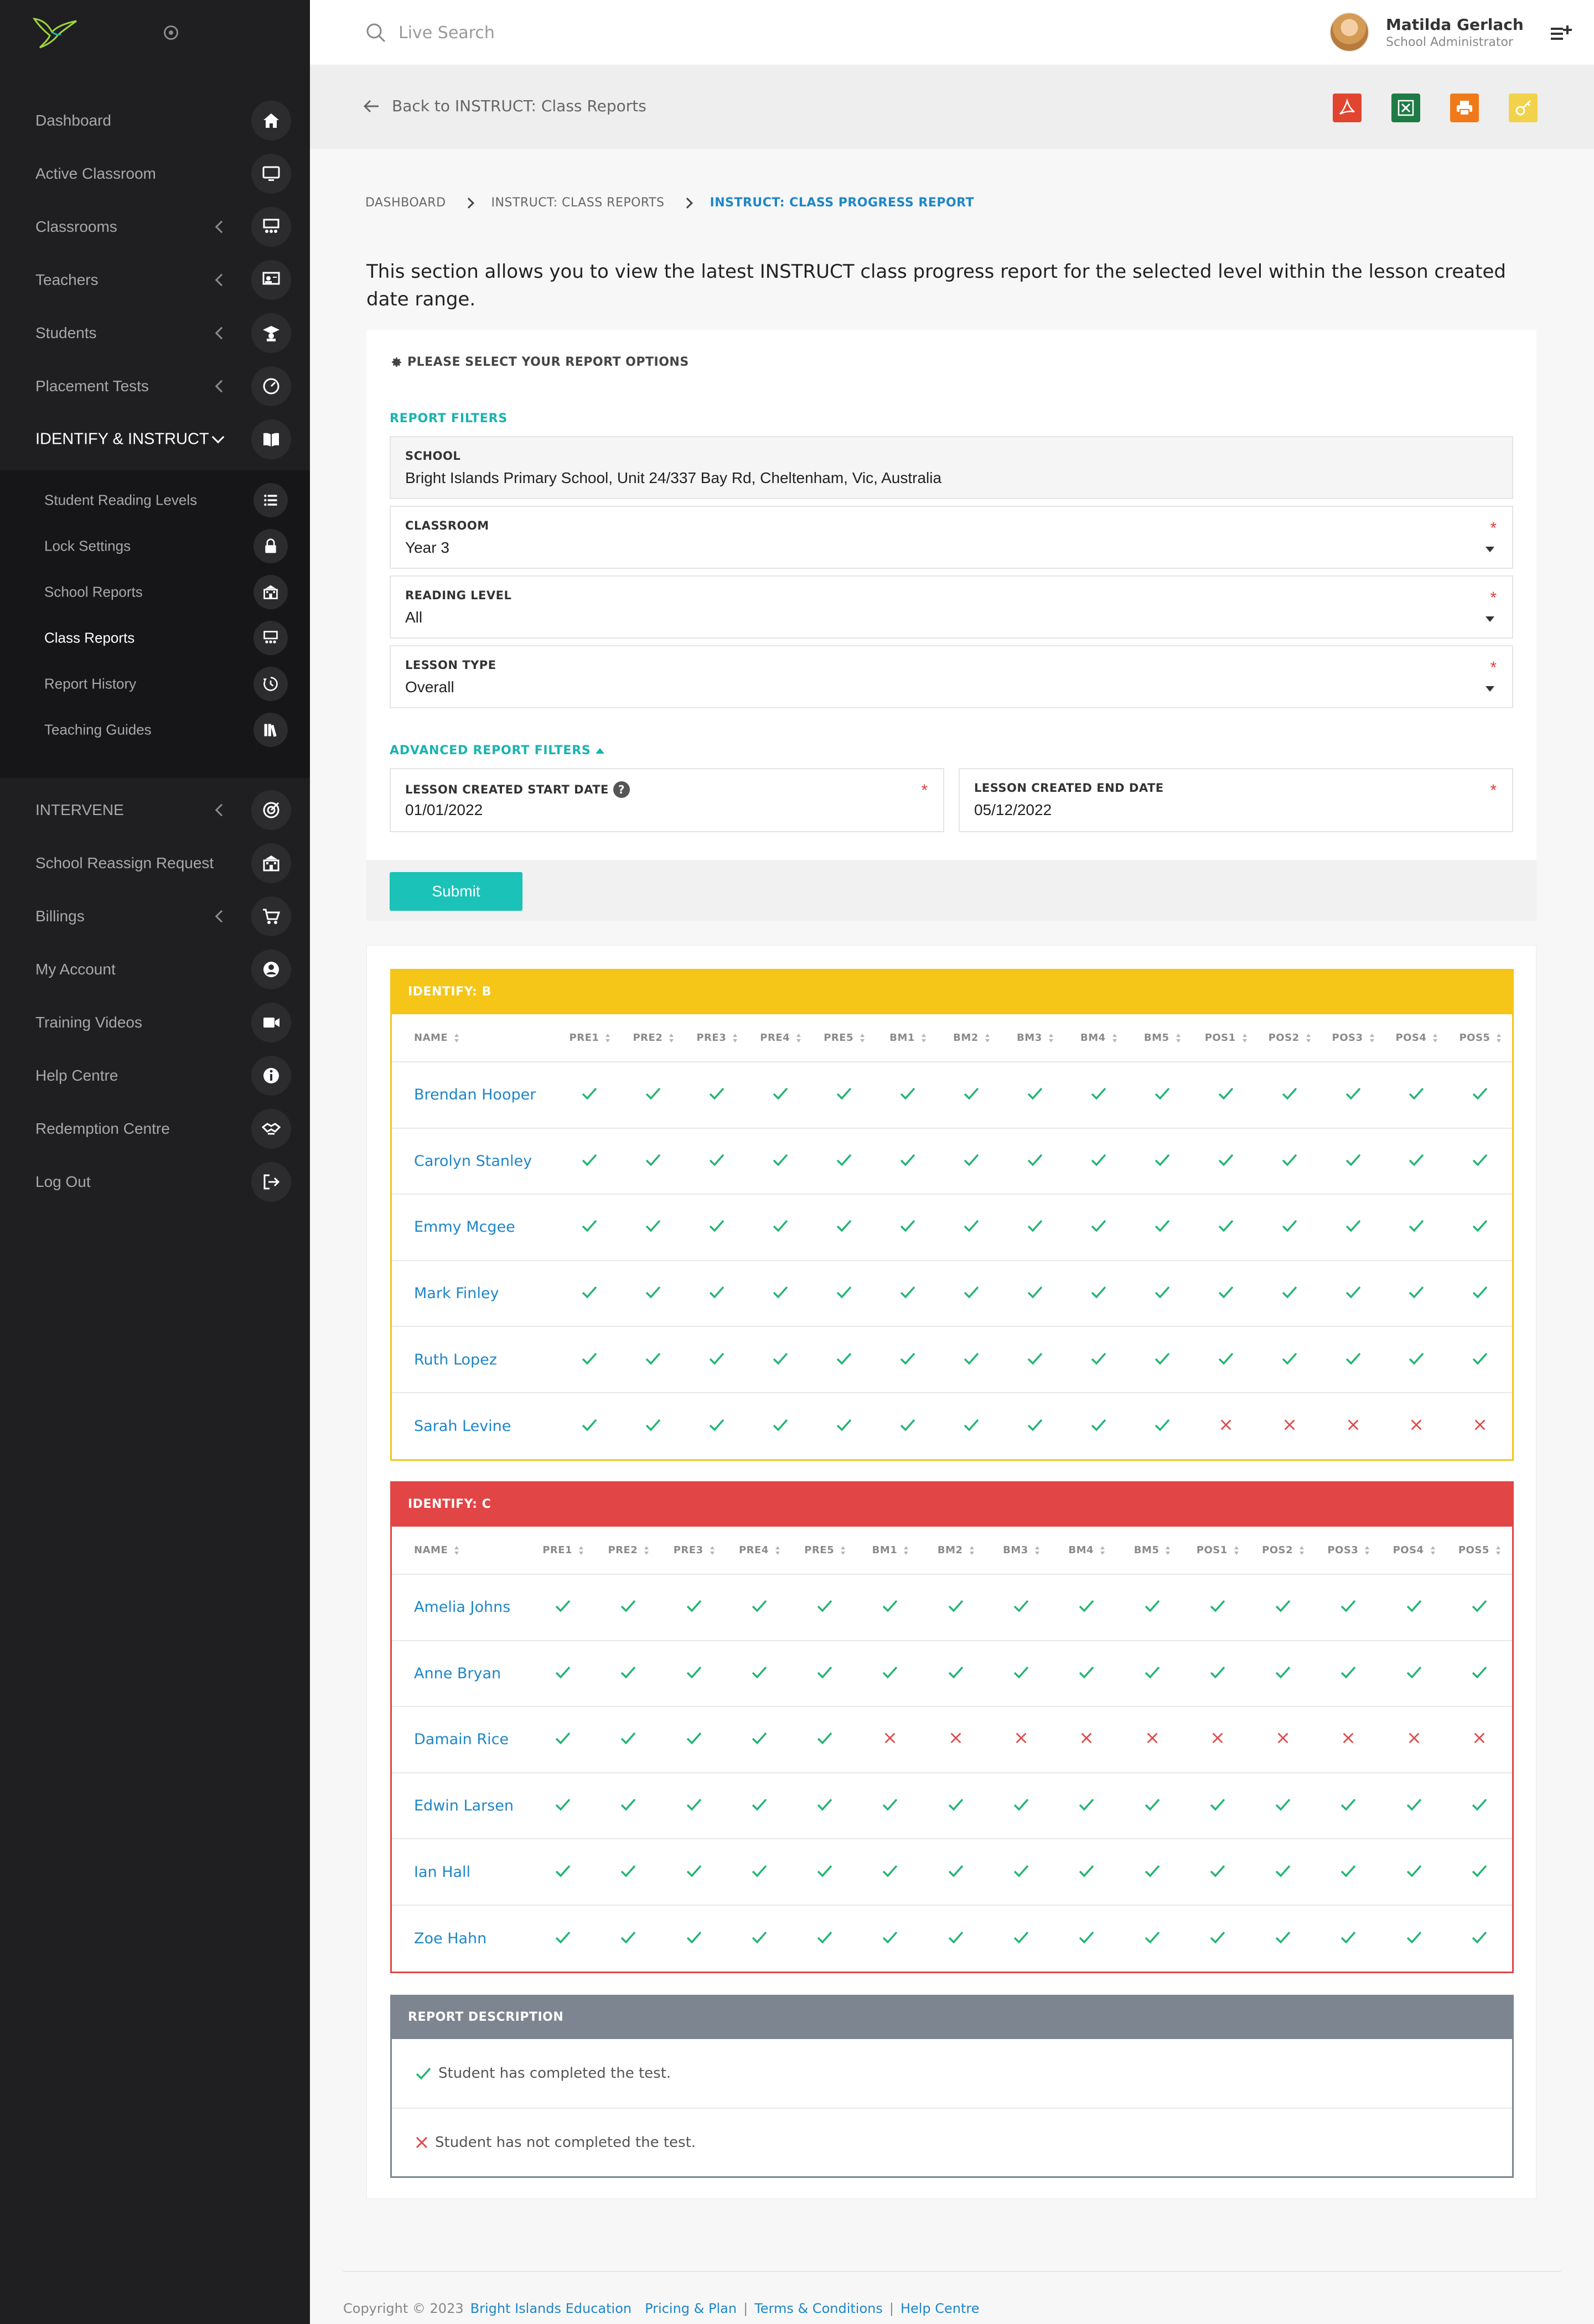  What do you see at coordinates (940, 2309) in the screenshot?
I see `footer-help-link: Help Centre` at bounding box center [940, 2309].